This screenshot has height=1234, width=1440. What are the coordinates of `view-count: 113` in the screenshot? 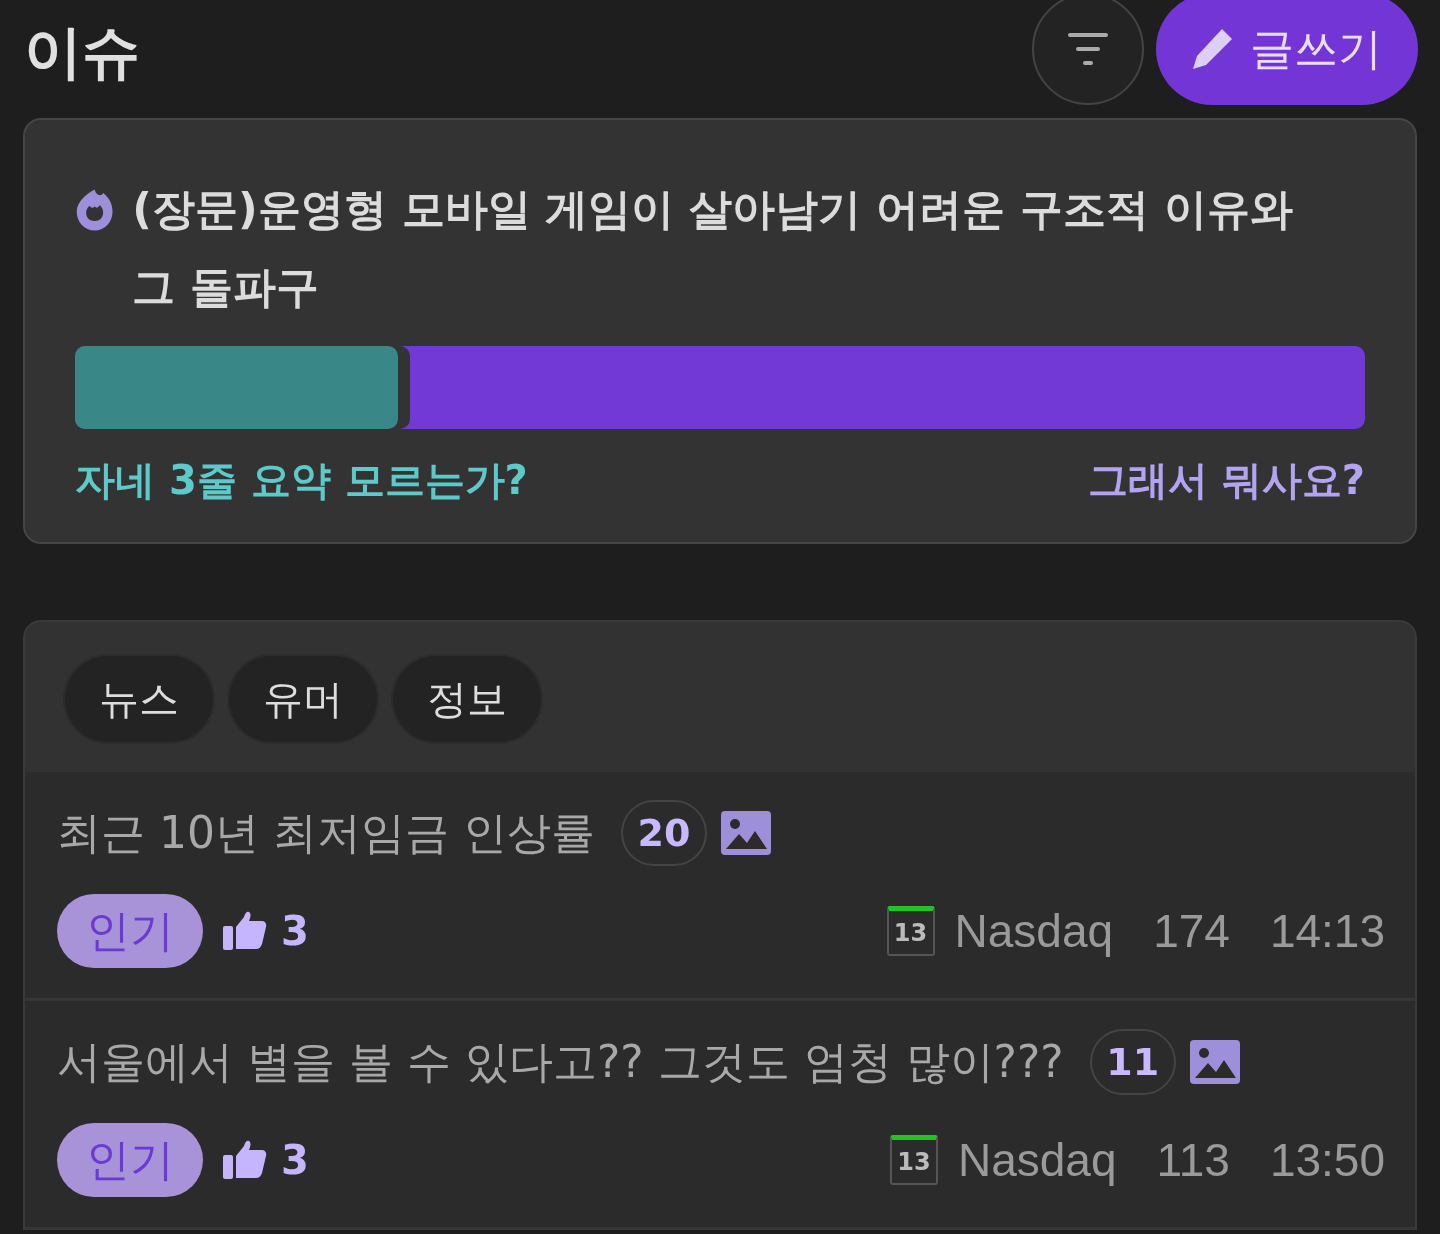 It's located at (1193, 1160).